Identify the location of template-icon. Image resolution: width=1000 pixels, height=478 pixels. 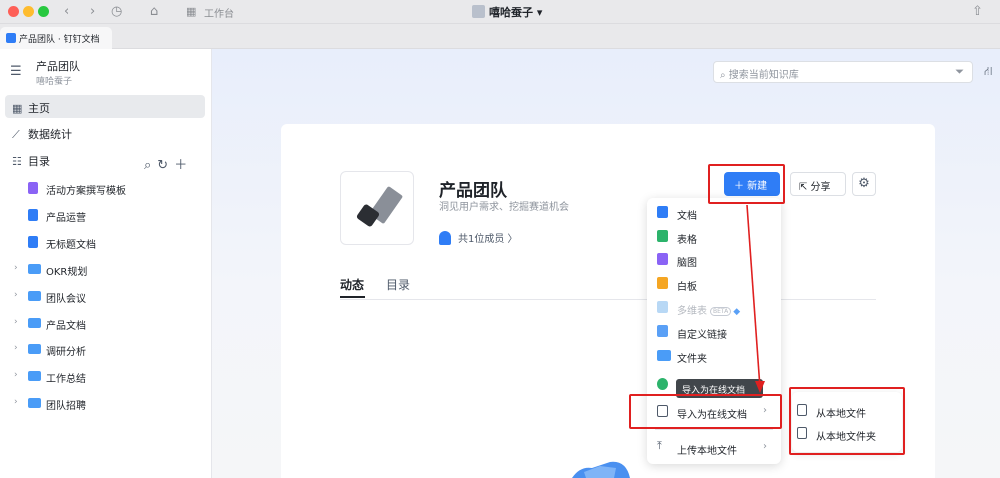
(662, 384).